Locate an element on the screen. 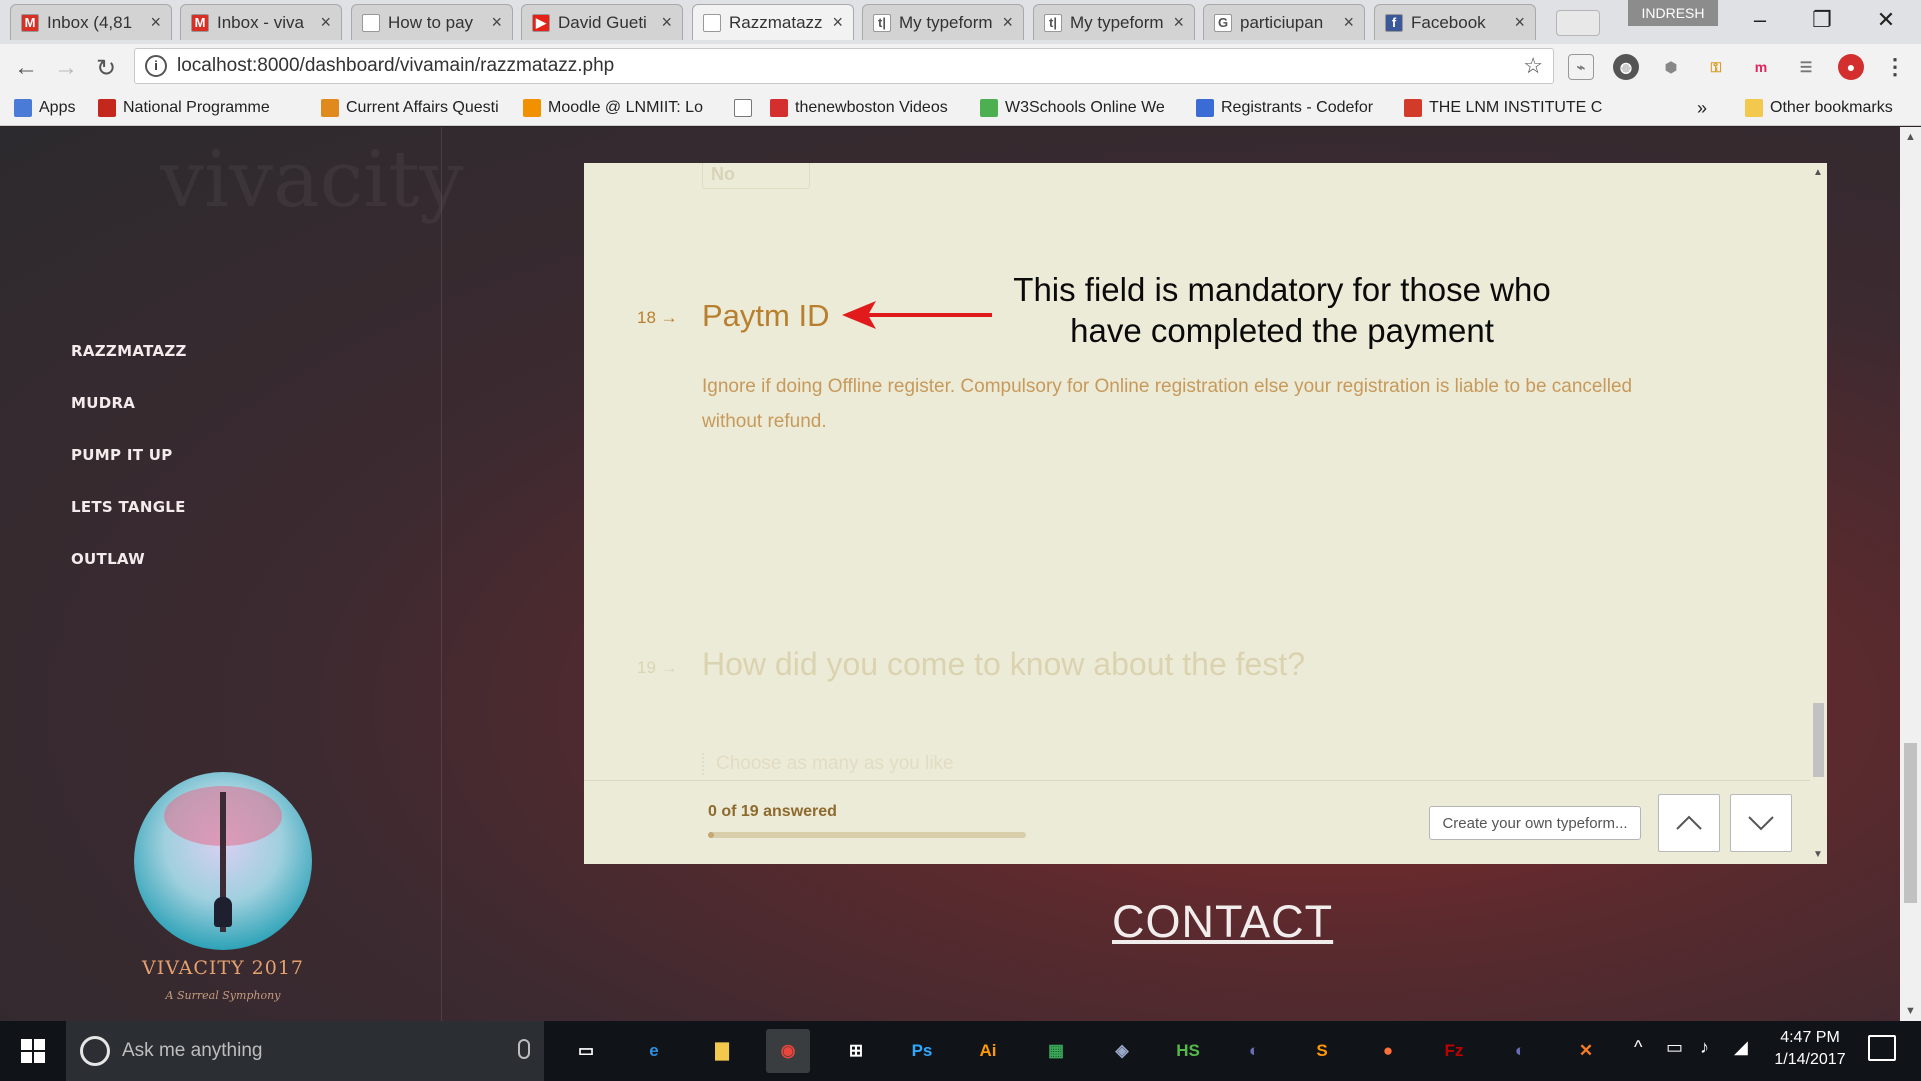 This screenshot has height=1081, width=1921. network-icon: ◢ is located at coordinates (1741, 1047).